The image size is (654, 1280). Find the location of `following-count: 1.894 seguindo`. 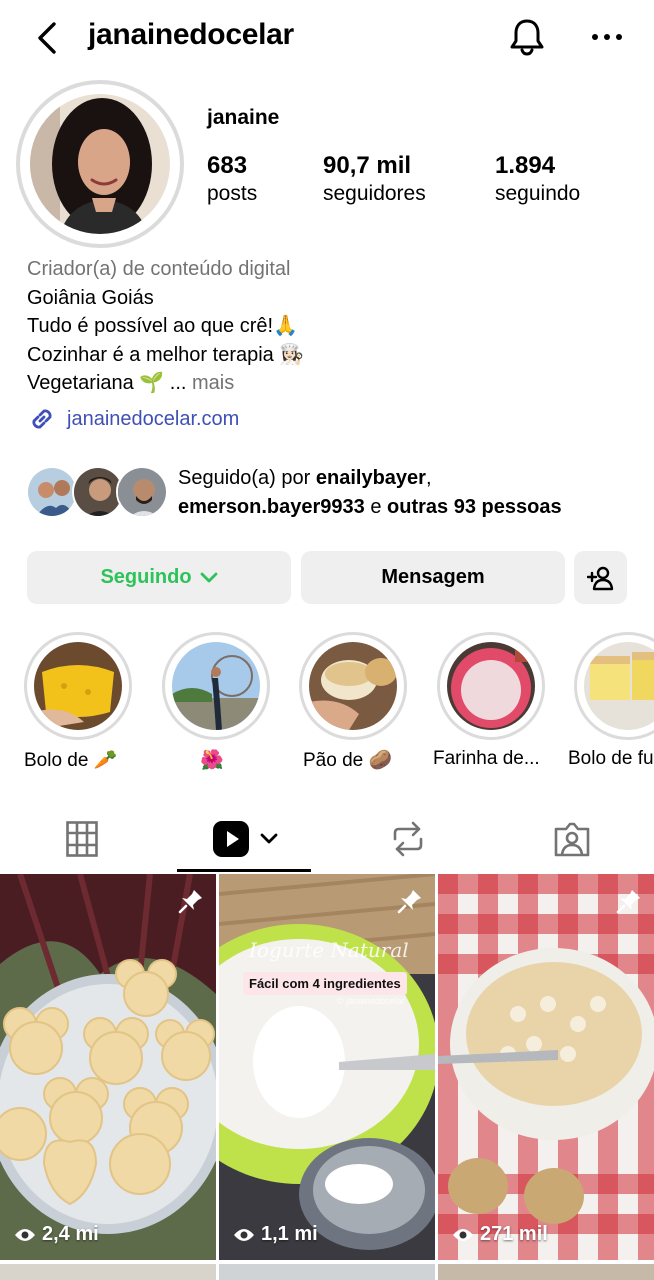

following-count: 1.894 seguindo is located at coordinates (537, 180).